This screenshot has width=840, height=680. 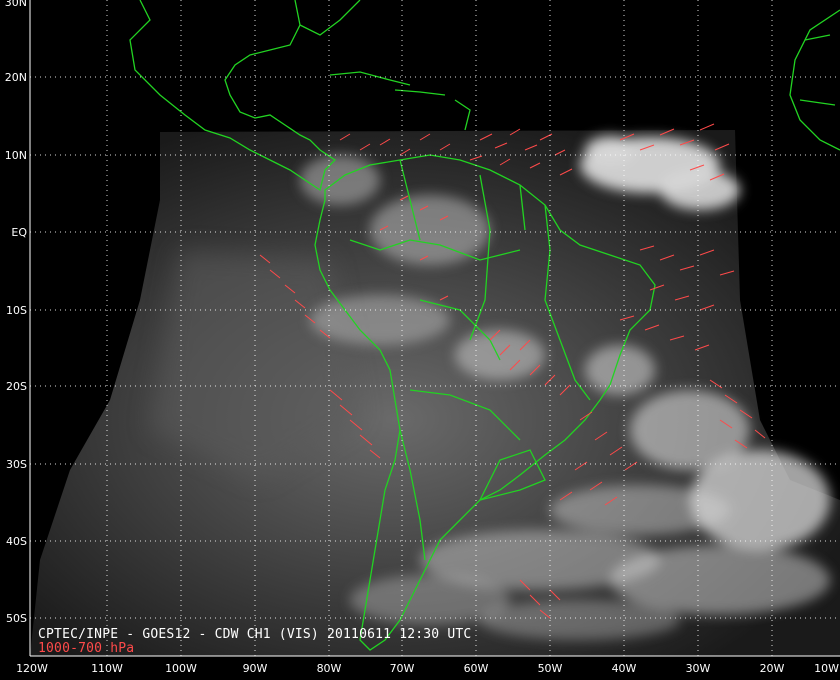 What do you see at coordinates (402, 668) in the screenshot?
I see `lon-label: 70W` at bounding box center [402, 668].